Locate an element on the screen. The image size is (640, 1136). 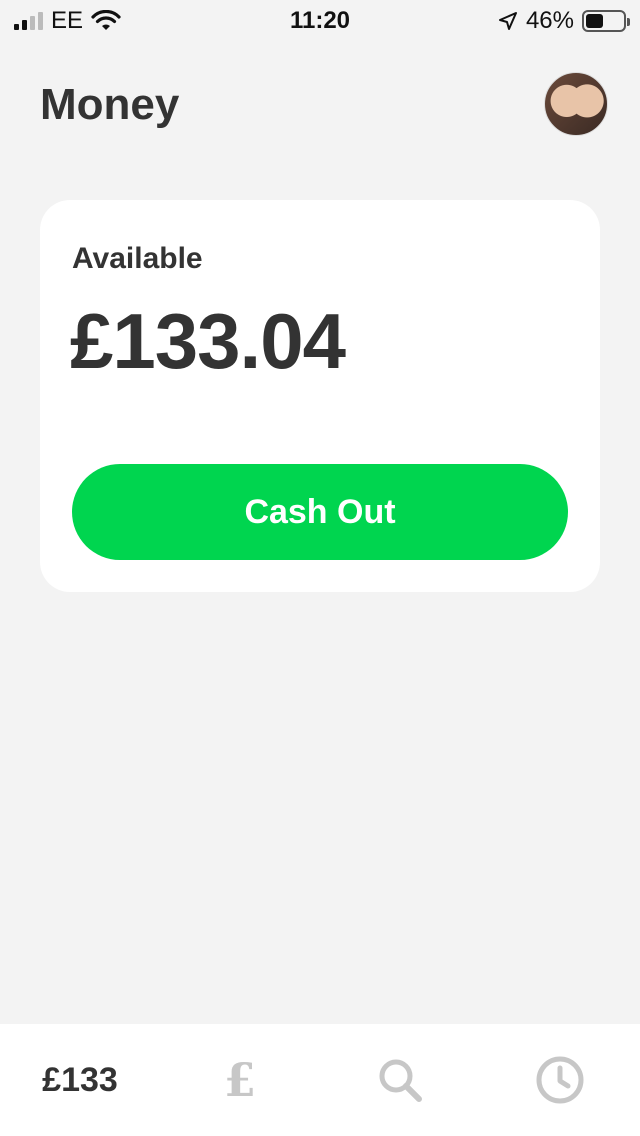
pound-icon: £ is located at coordinates (239, 1080).